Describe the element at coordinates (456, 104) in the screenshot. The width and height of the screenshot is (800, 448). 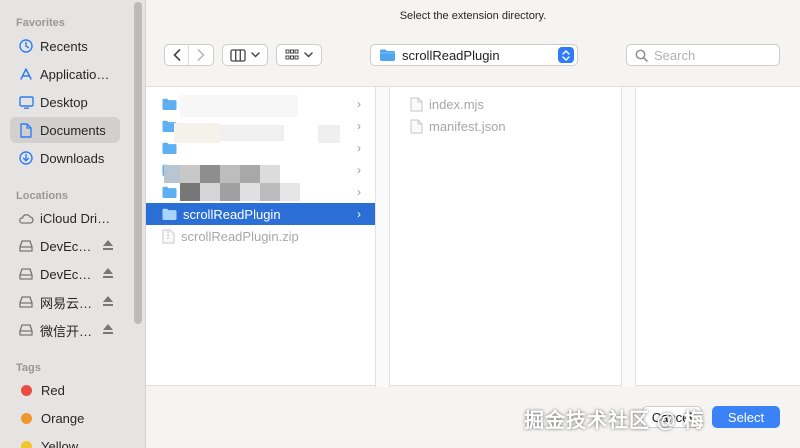
I see `row-label: index.mjs` at that location.